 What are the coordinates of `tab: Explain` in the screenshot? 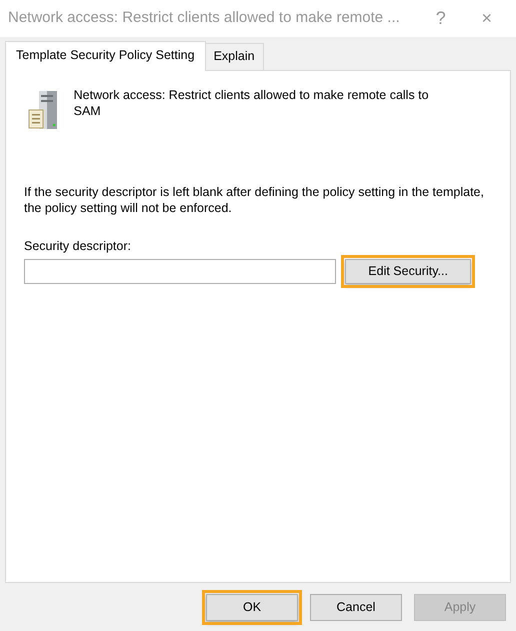 It's located at (234, 56).